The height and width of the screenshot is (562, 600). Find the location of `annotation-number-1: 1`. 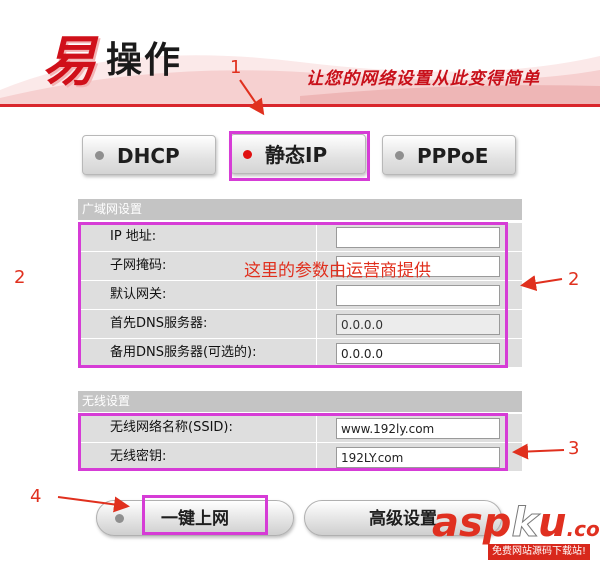

annotation-number-1: 1 is located at coordinates (236, 67).